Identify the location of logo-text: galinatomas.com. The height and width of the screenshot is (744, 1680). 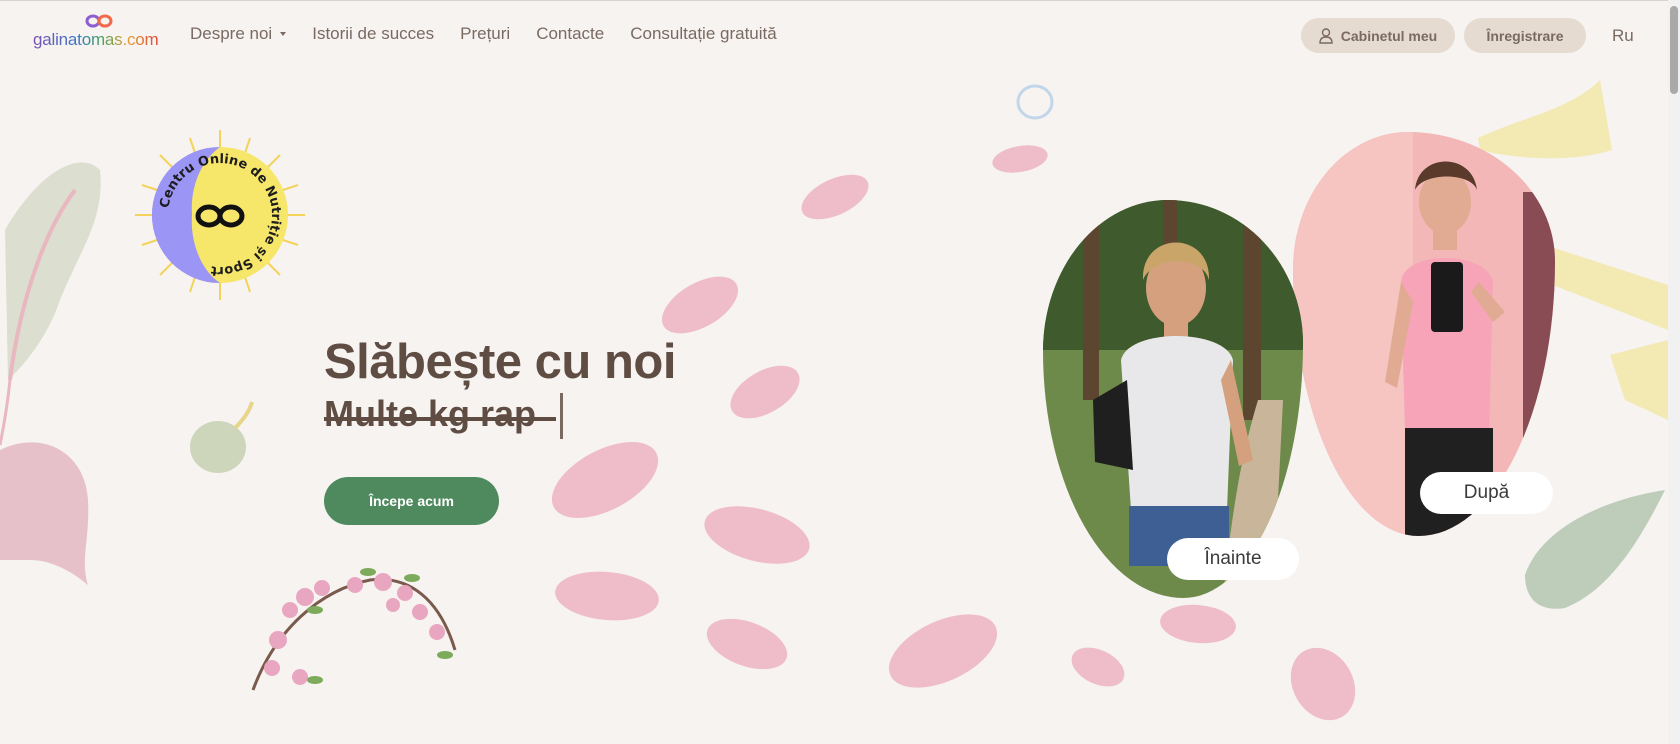
(96, 39).